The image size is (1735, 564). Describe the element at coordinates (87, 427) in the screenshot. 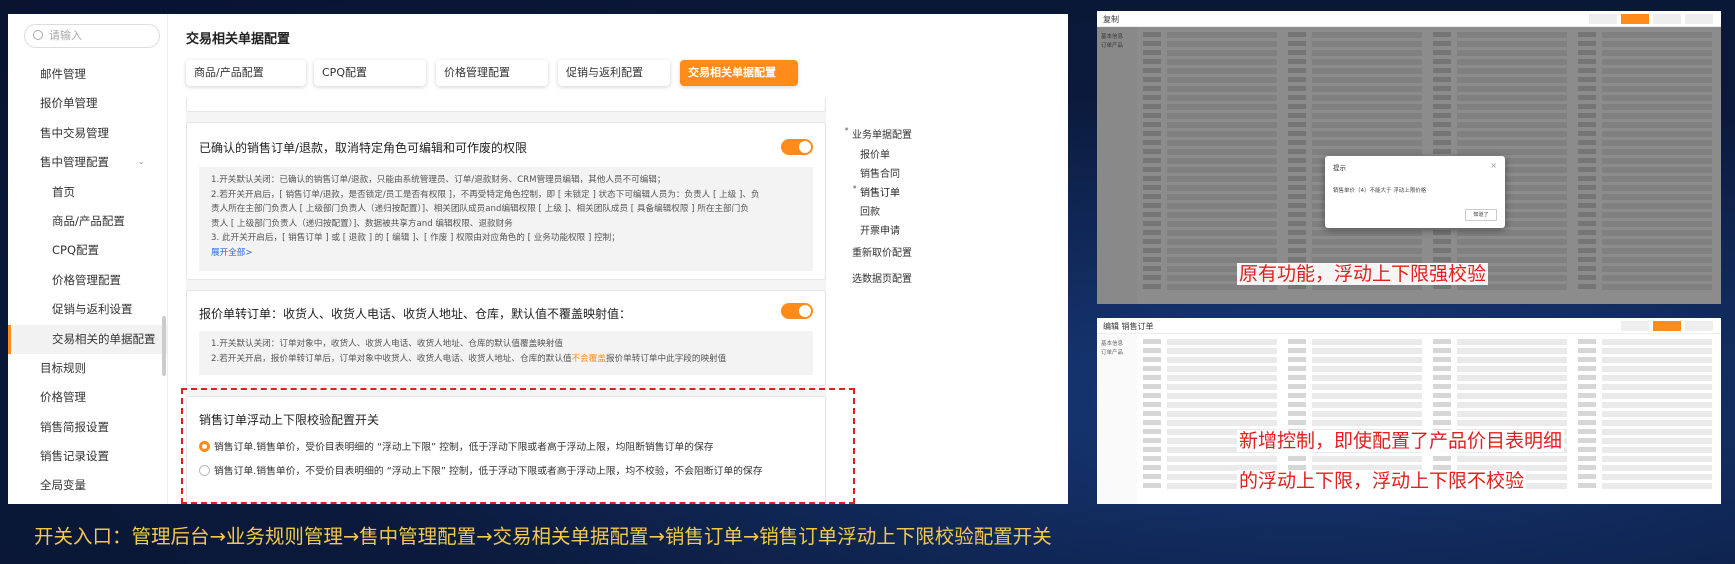

I see `sidebar-item-sales-brief: 销售简报设置` at that location.